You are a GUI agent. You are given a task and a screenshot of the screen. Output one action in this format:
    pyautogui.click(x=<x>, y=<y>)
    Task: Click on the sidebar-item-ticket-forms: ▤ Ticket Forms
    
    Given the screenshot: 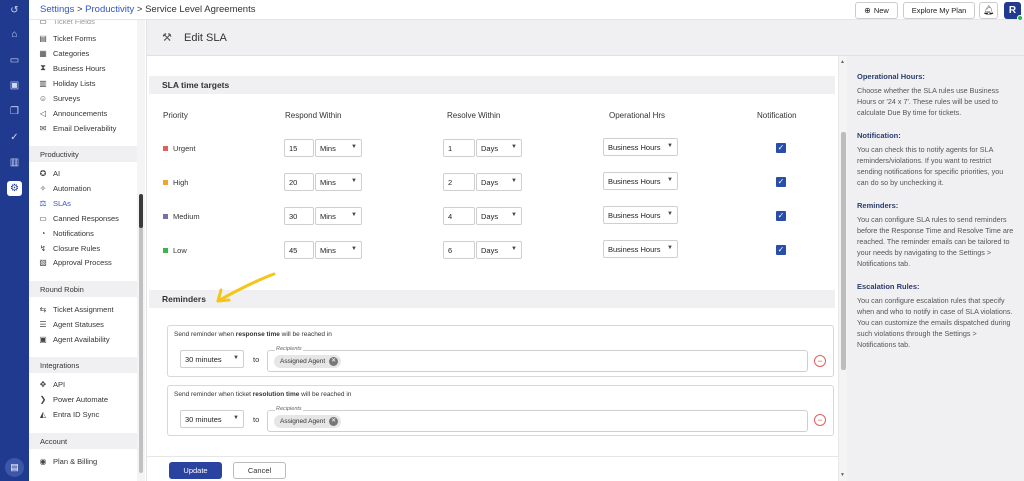 What is the action you would take?
    pyautogui.click(x=66, y=38)
    